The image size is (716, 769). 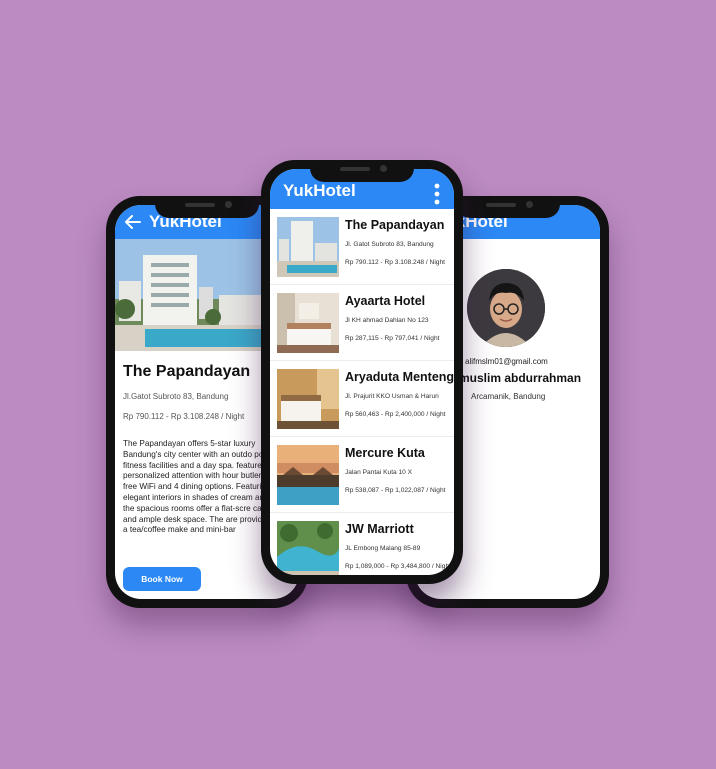 What do you see at coordinates (398, 566) in the screenshot?
I see `hotel-price: Rp 1,089,000 - Rp 3,484,800 / Night` at bounding box center [398, 566].